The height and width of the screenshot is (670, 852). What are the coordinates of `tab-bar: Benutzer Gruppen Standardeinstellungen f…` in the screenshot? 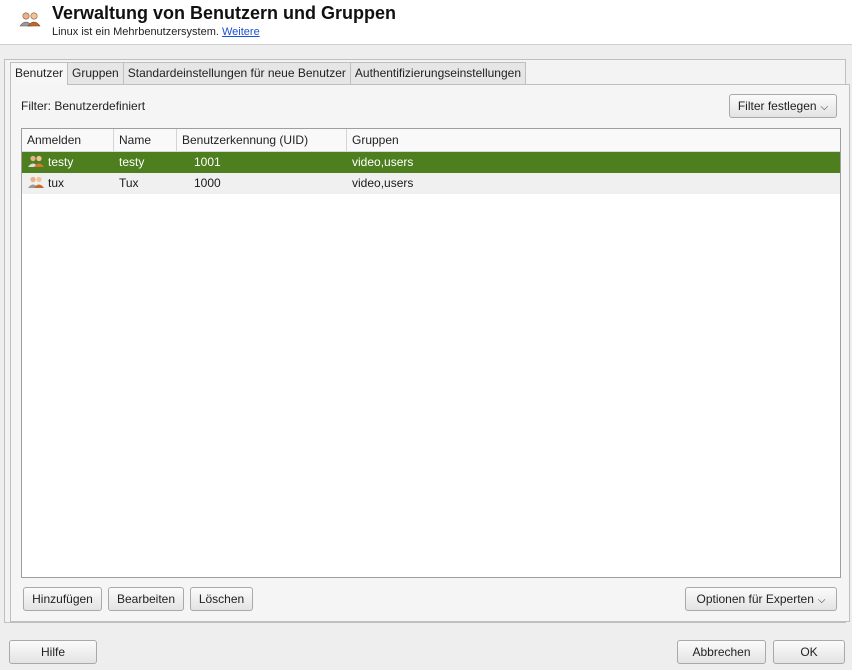 It's located at (268, 73).